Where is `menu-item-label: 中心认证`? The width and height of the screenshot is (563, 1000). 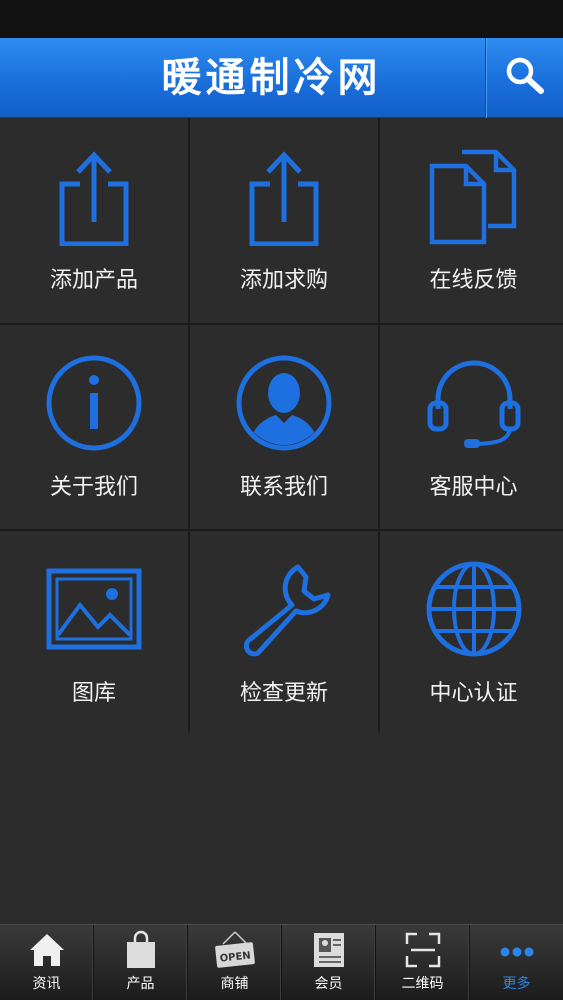
menu-item-label: 中心认证 is located at coordinates (473, 693).